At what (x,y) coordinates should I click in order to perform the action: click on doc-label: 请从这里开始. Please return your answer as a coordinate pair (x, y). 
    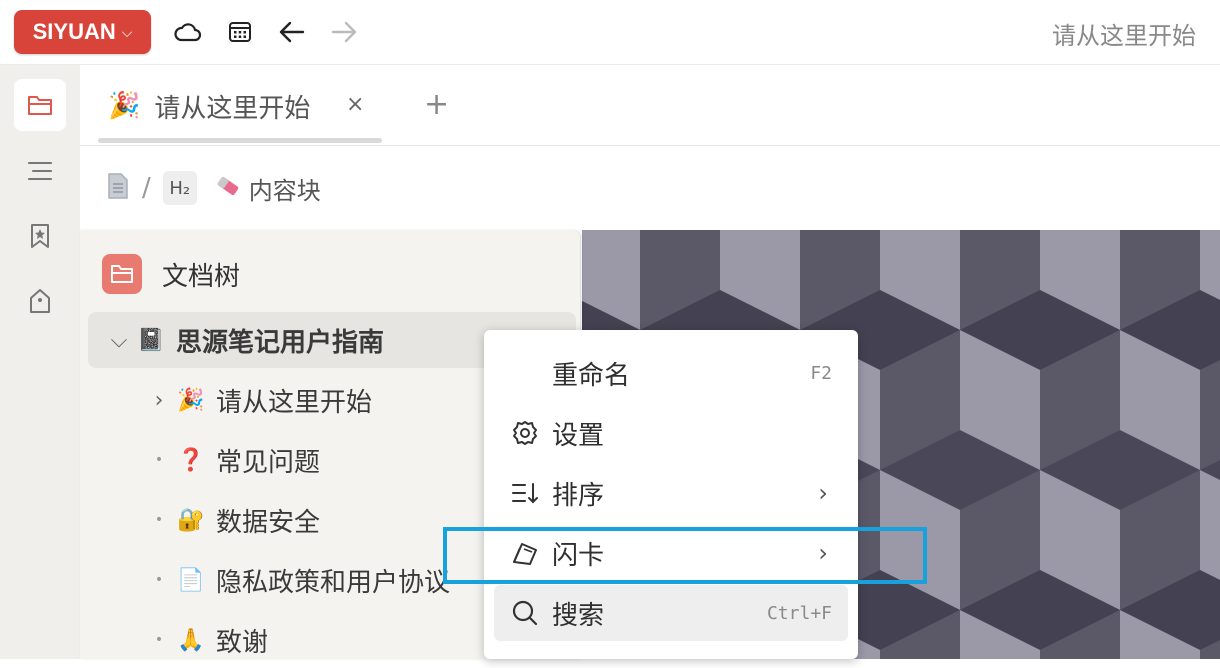
    Looking at the image, I should click on (294, 402).